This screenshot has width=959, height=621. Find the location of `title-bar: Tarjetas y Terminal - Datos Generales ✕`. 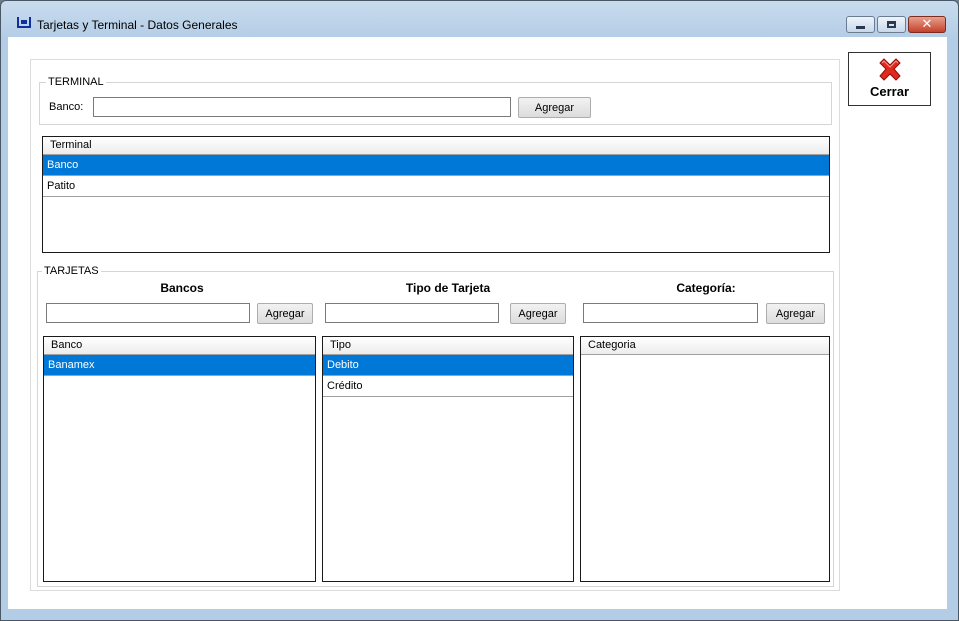

title-bar: Tarjetas y Terminal - Datos Generales ✕ is located at coordinates (479, 19).